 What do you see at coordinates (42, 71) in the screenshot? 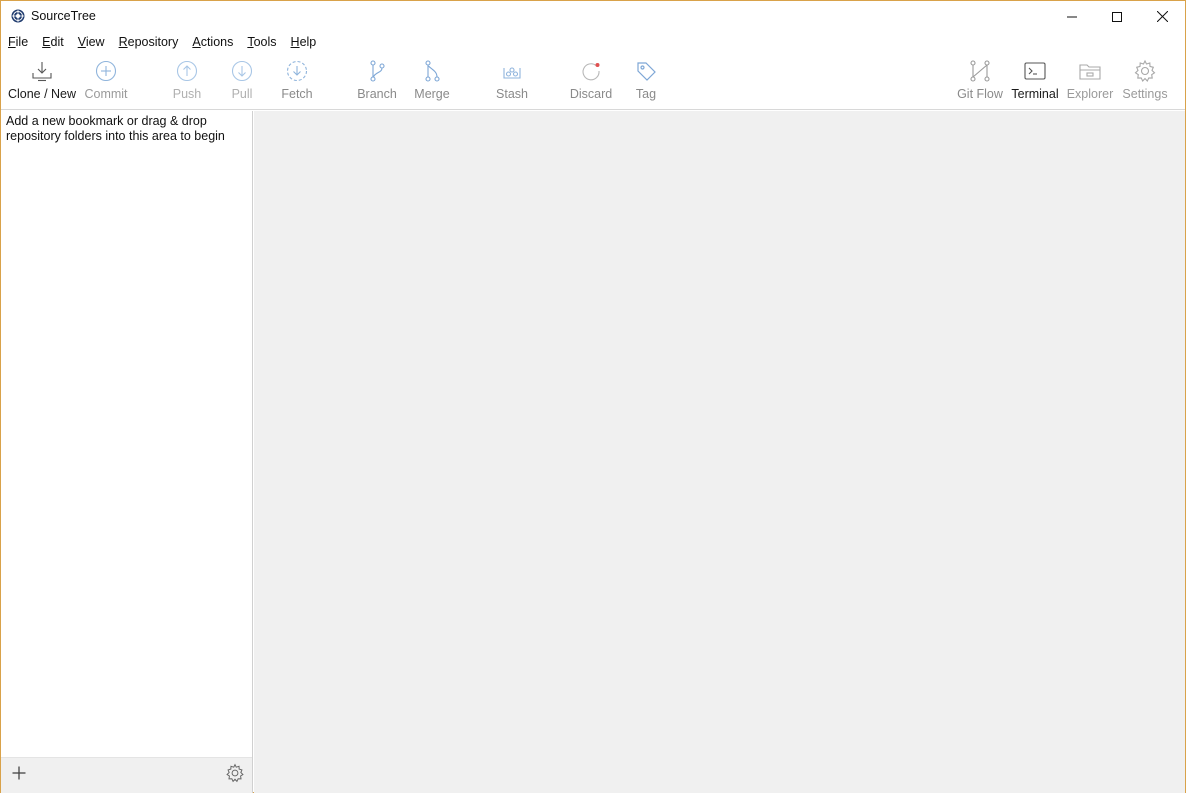
I see `download-monitor-icon` at bounding box center [42, 71].